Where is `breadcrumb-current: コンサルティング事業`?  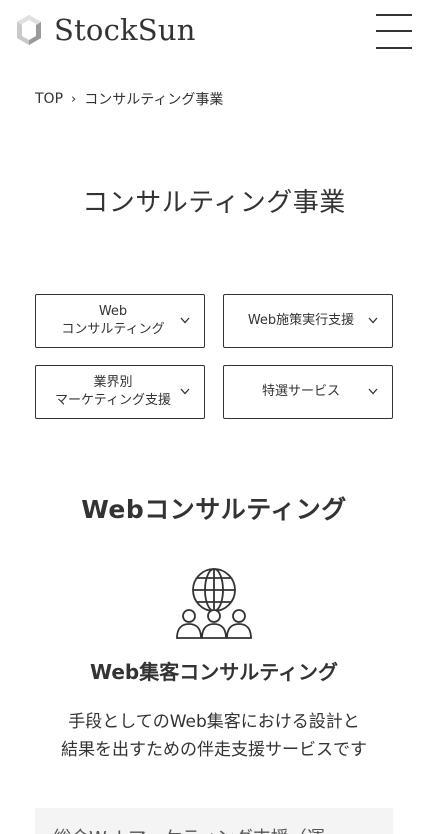 breadcrumb-current: コンサルティング事業 is located at coordinates (154, 100).